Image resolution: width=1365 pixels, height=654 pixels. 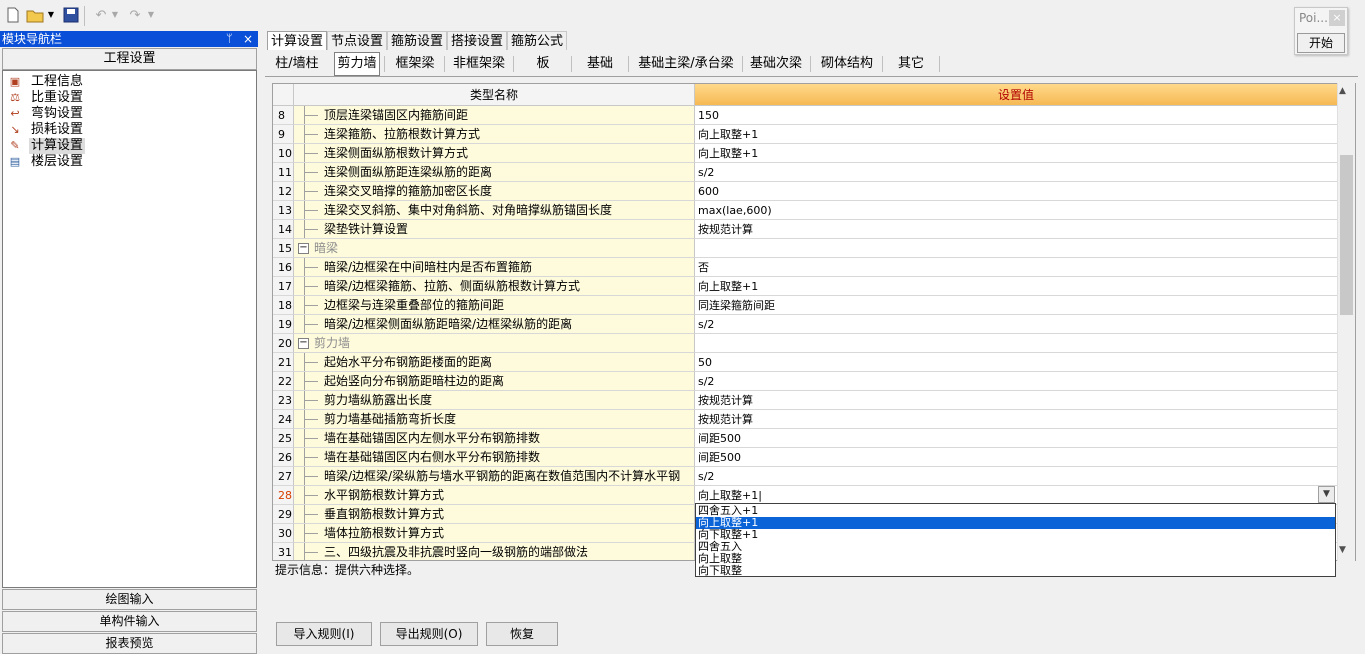 What do you see at coordinates (494, 134) in the screenshot?
I see `name-cell: 连梁箍筋、拉筋根数计算方式` at bounding box center [494, 134].